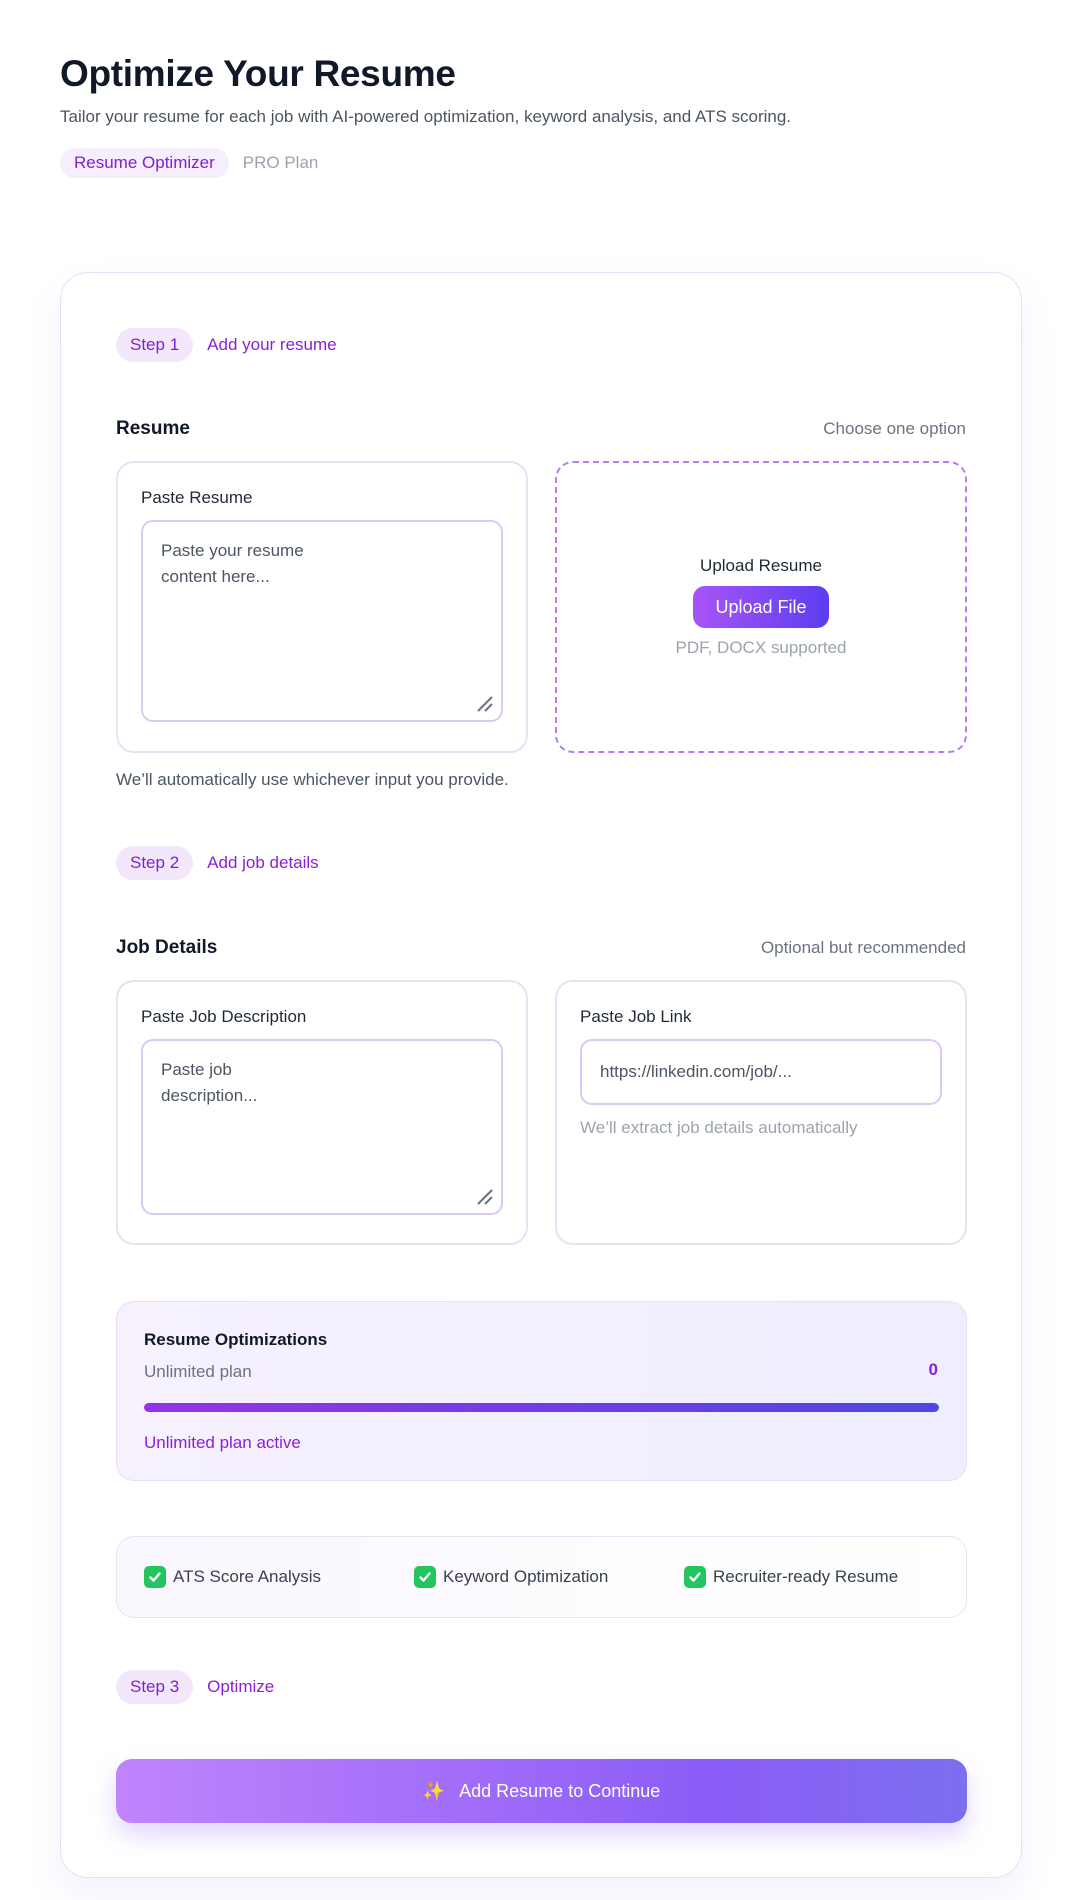 This screenshot has height=1900, width=1084. Describe the element at coordinates (280, 162) in the screenshot. I see `tag-plan: PRO Plan` at that location.